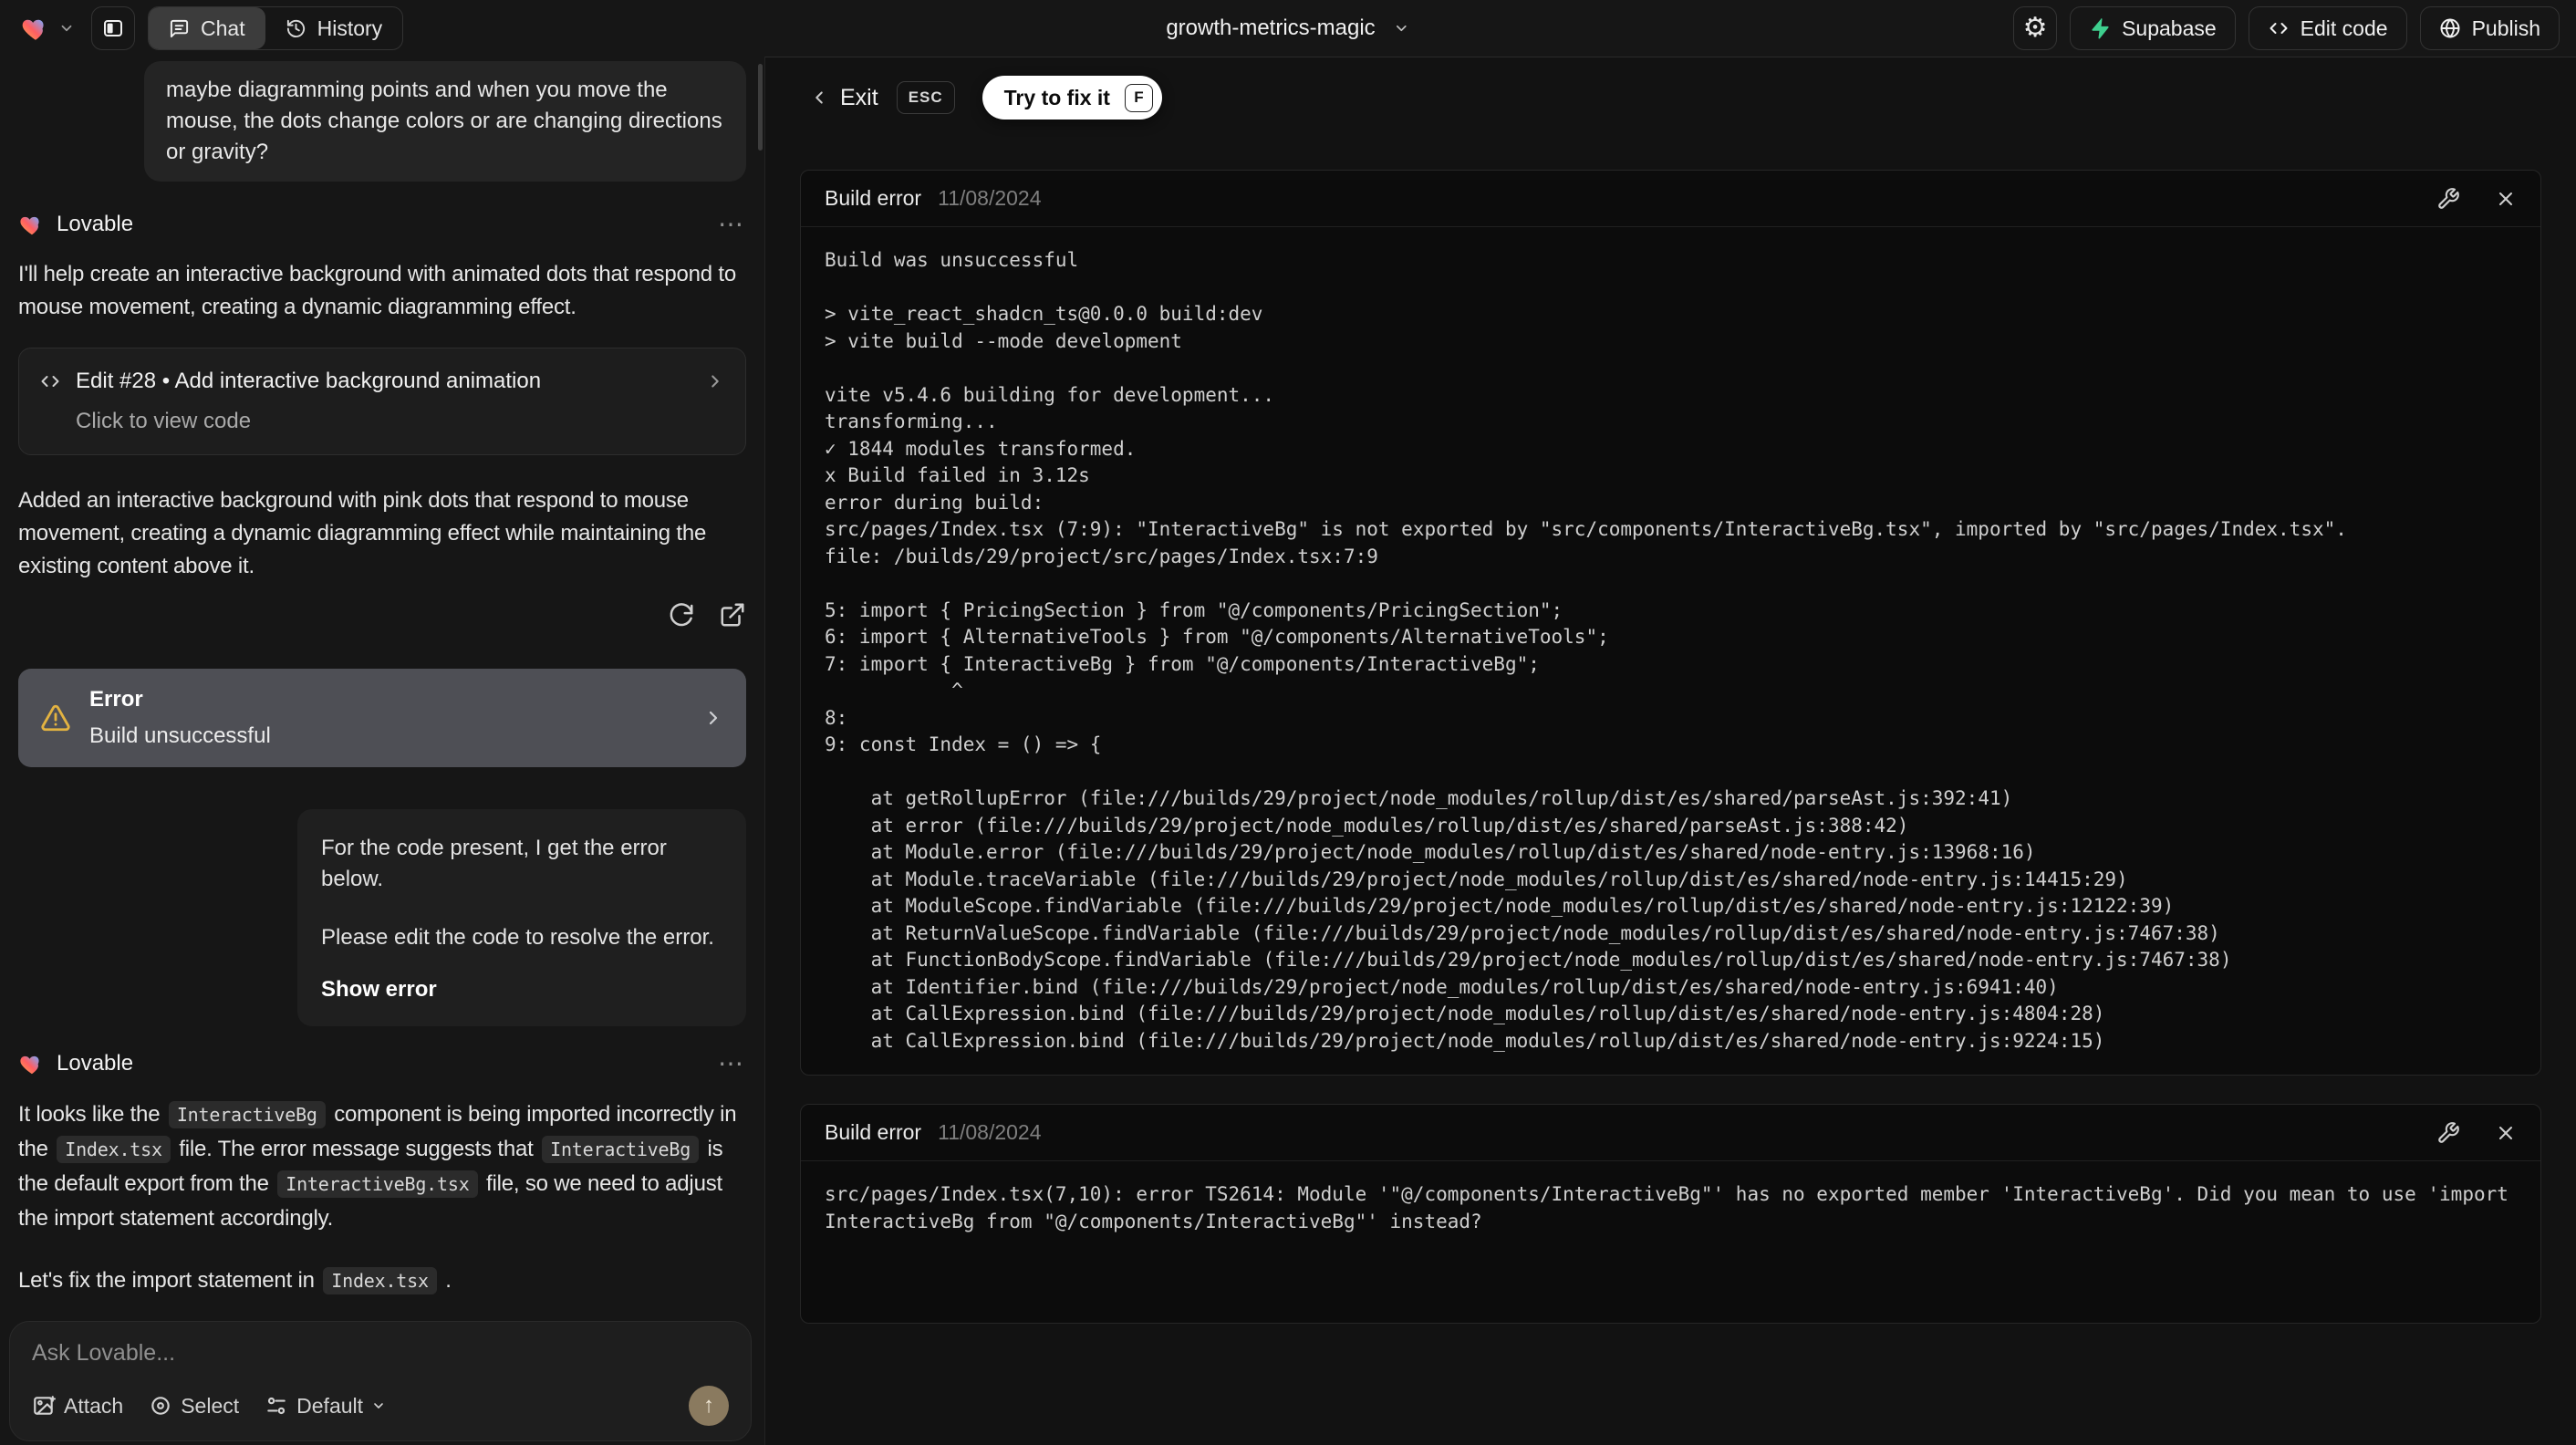 This screenshot has height=1445, width=2576. I want to click on arrow-up-icon: ↑, so click(708, 1405).